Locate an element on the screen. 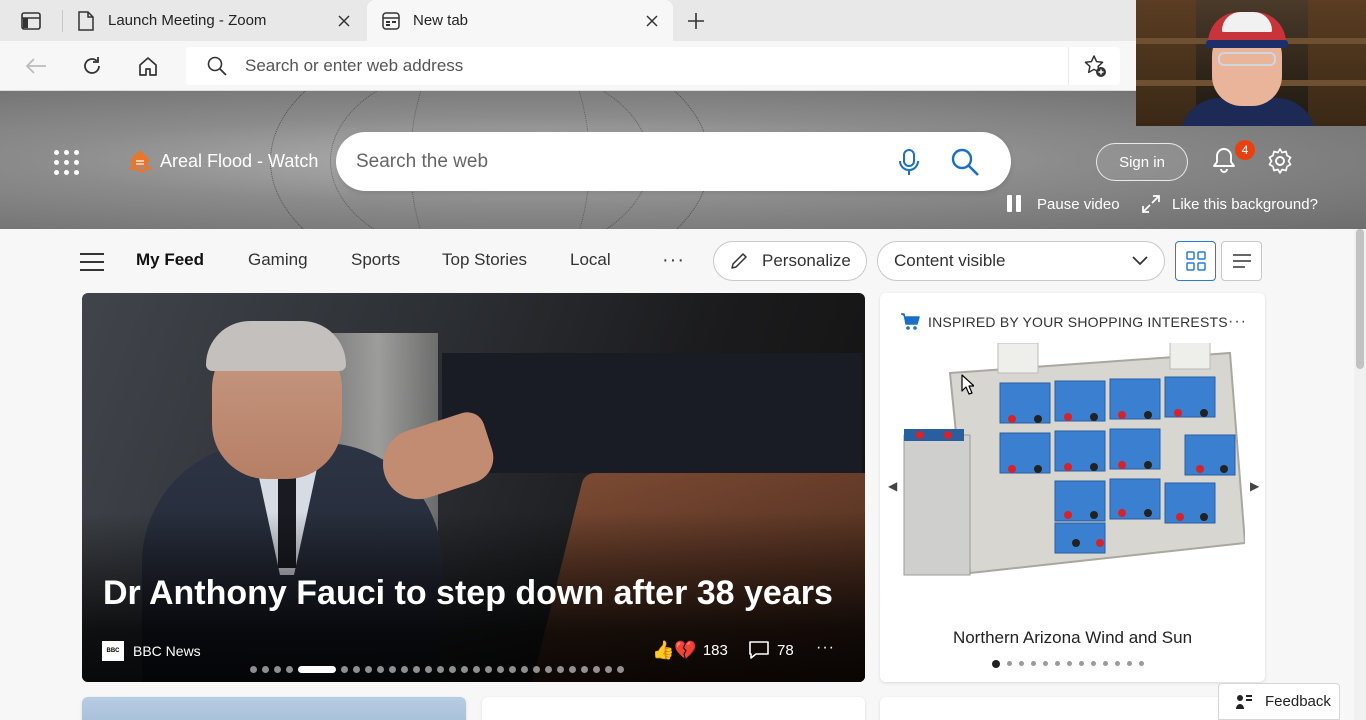 The height and width of the screenshot is (720, 1366). tab-new-tab: New tab is located at coordinates (520, 20).